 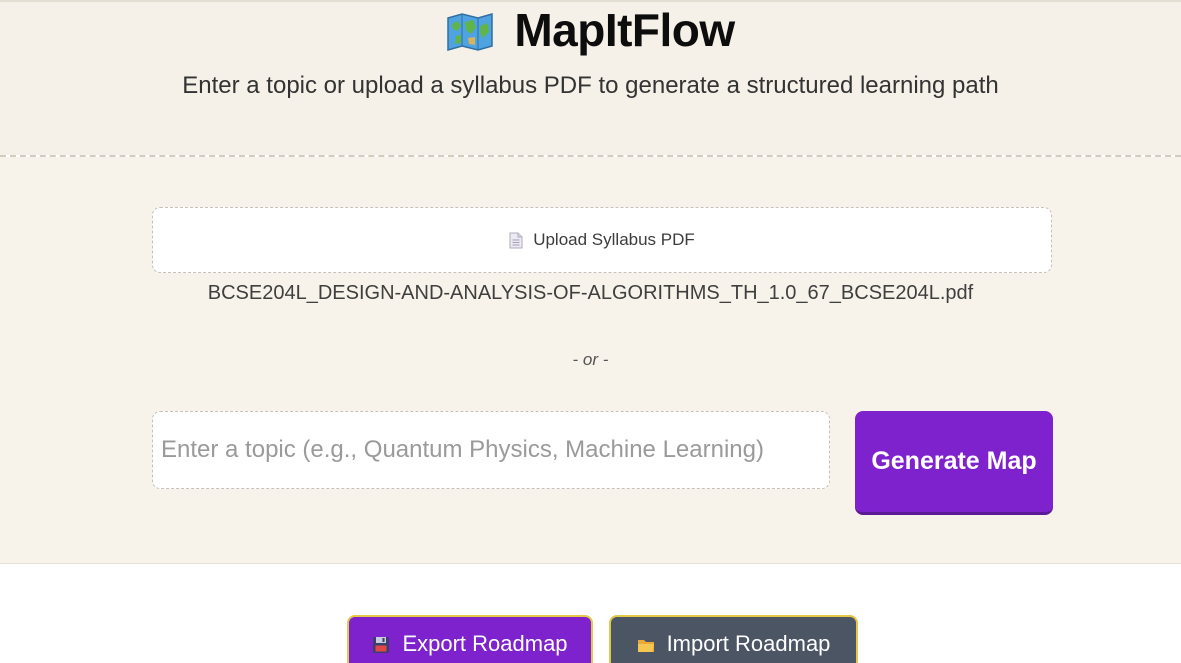 I want to click on upload-syllabus-button: Upload Syllabus PDF, so click(x=602, y=240).